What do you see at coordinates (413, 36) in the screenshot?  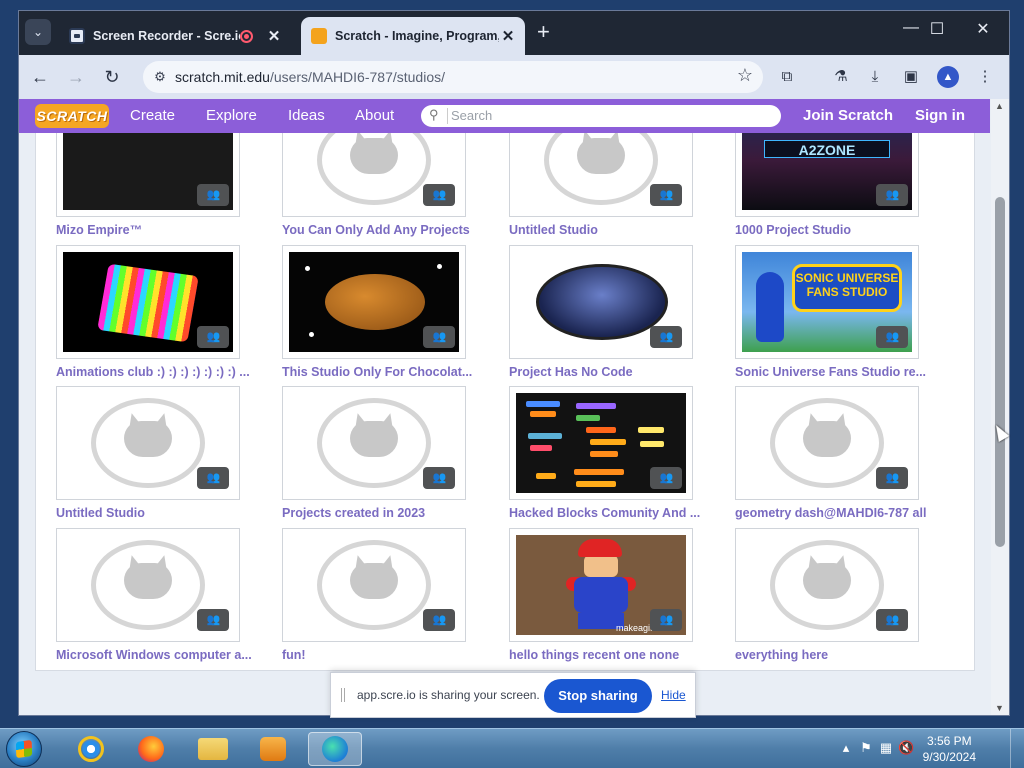 I see `tab-scratch: Scratch - Imagine, Program, Sh ✕` at bounding box center [413, 36].